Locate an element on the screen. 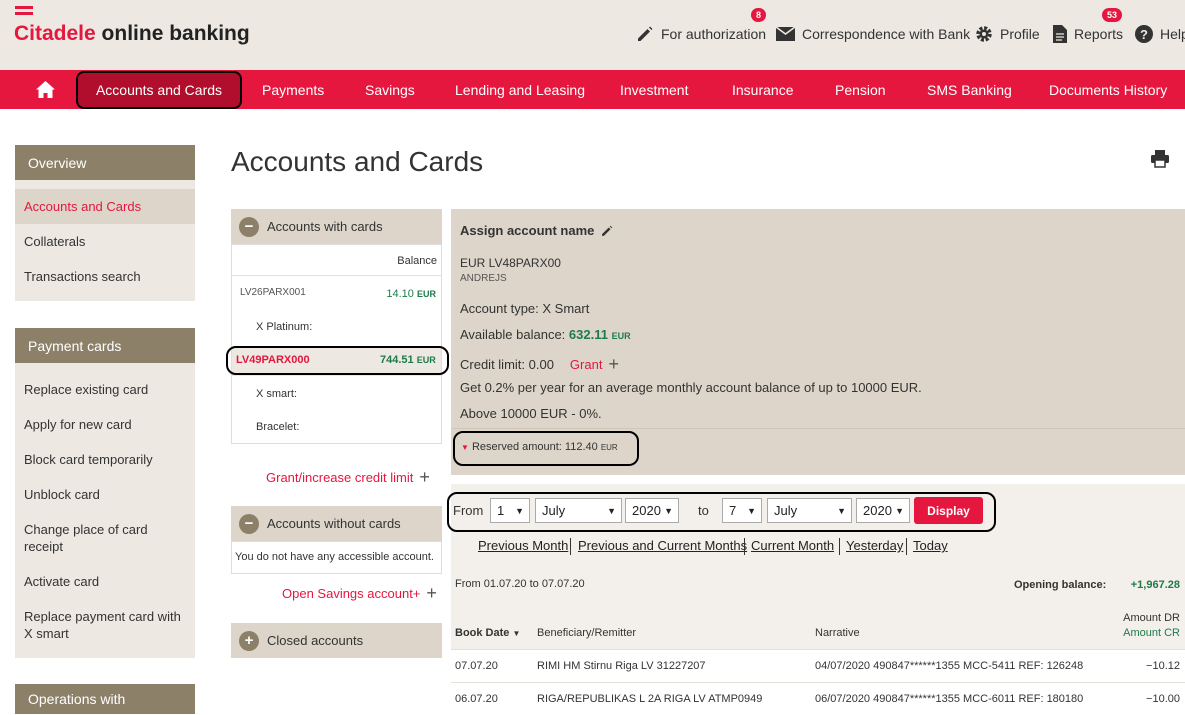  sidebar-item-block-card-temporarily: Block card temporarily is located at coordinates (106, 459).